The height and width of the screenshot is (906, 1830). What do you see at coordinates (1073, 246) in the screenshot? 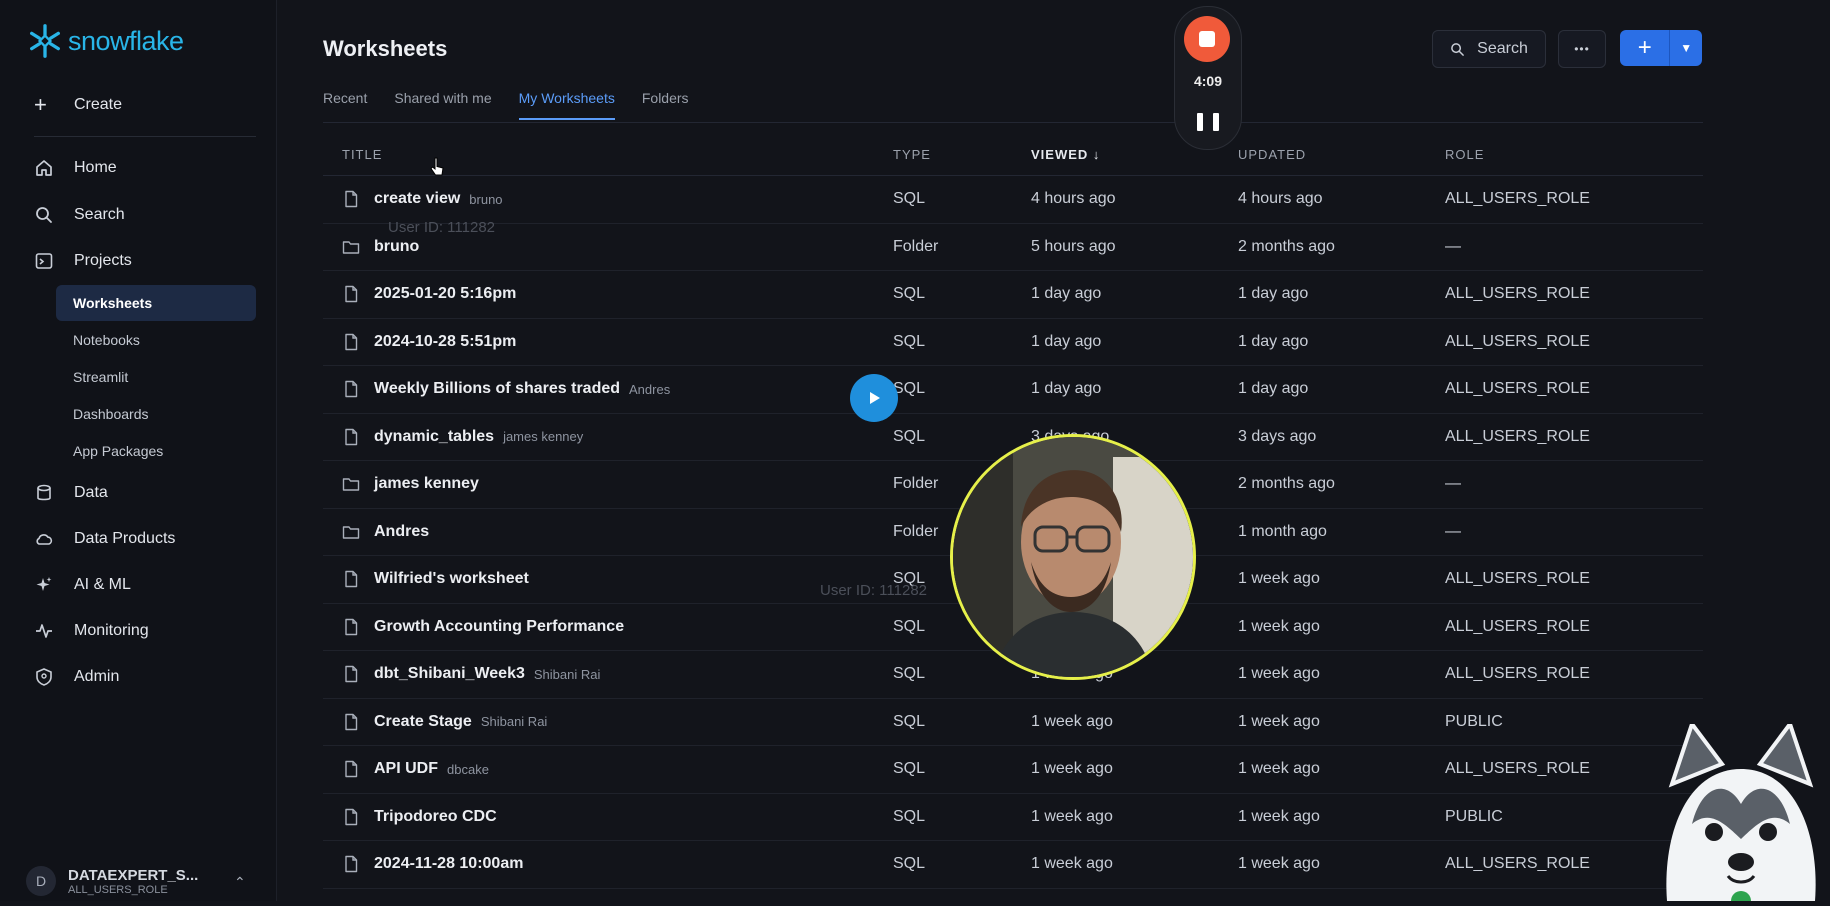
I see `cell-viewed: 5 hours ago` at bounding box center [1073, 246].